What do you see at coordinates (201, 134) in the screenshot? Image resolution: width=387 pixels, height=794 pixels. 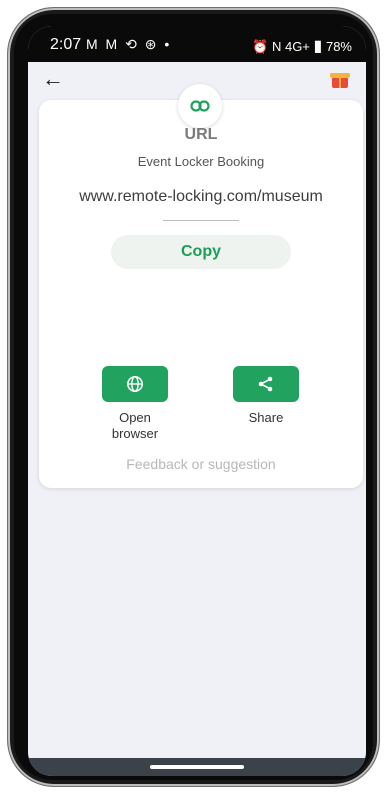 I see `content-type-title: URL` at bounding box center [201, 134].